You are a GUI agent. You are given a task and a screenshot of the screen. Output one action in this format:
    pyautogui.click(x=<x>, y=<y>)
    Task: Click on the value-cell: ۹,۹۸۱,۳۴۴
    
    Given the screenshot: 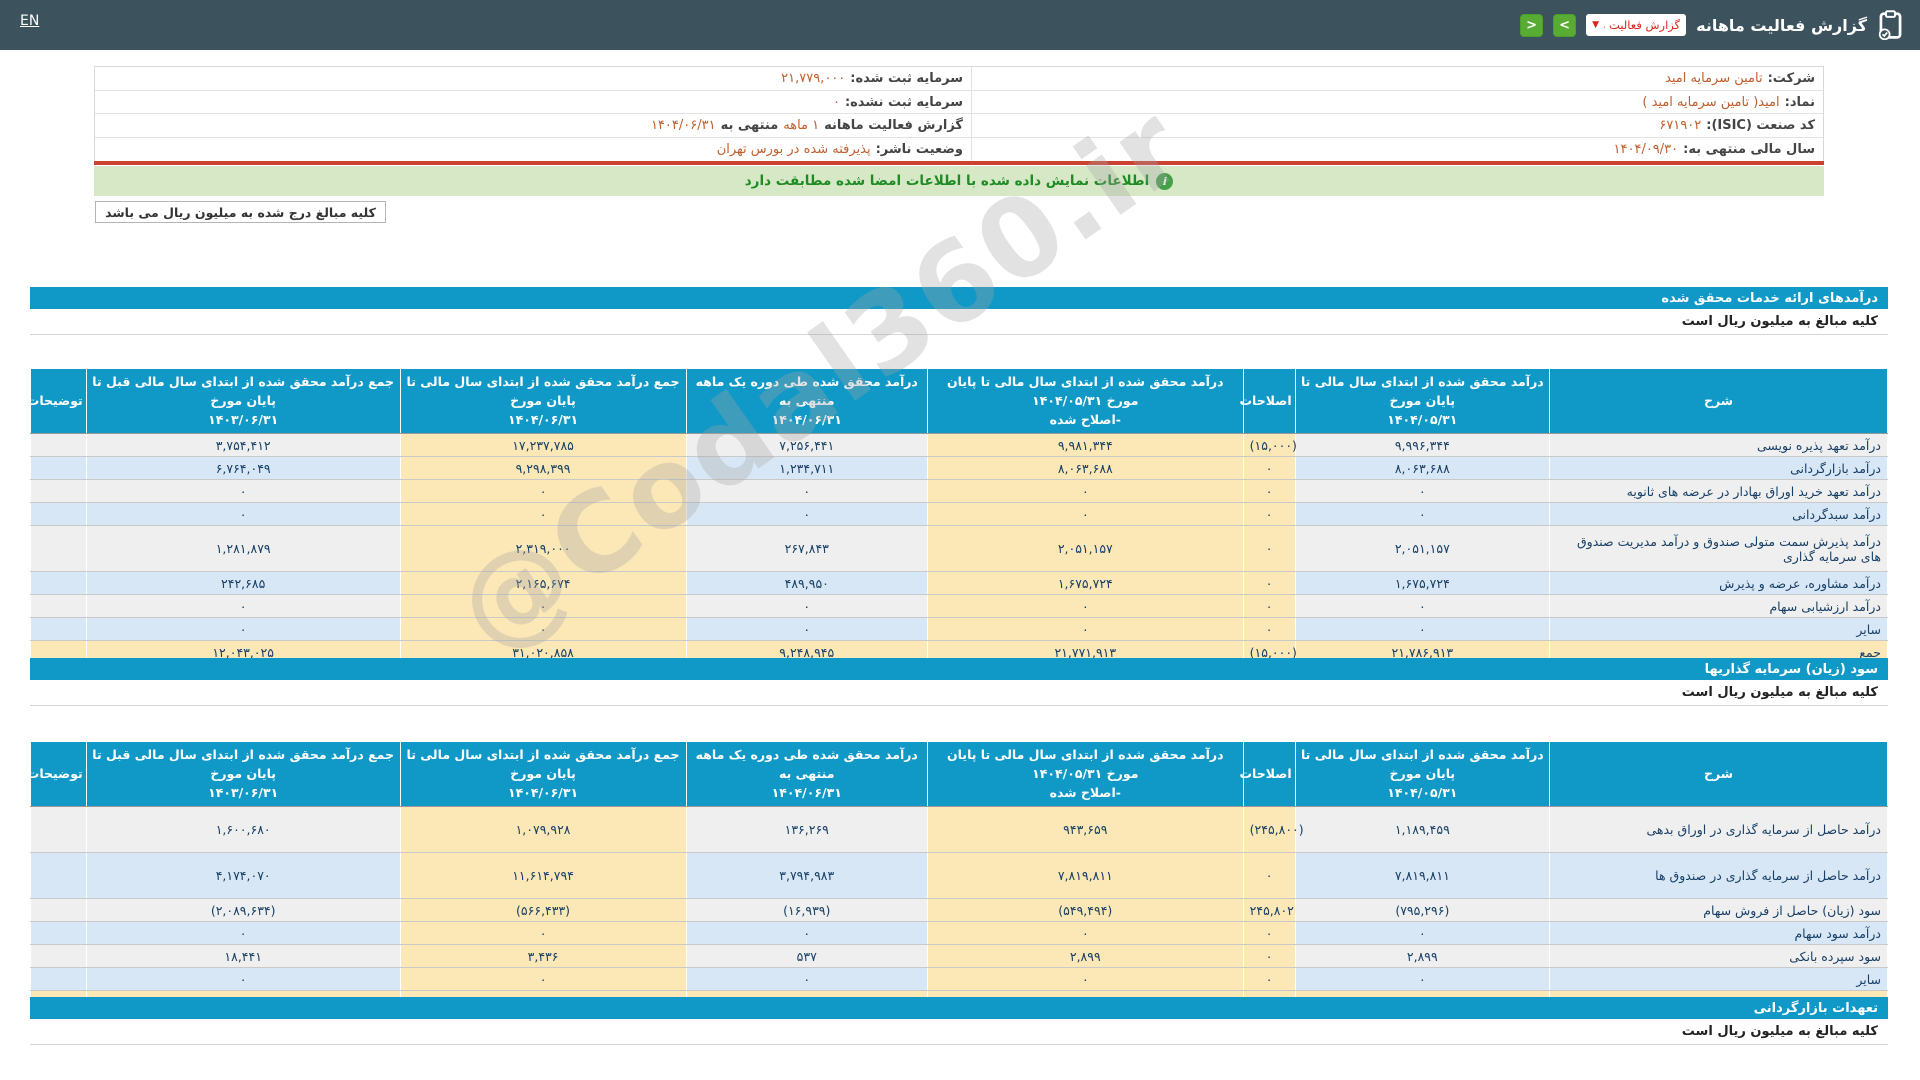 What is the action you would take?
    pyautogui.click(x=1085, y=445)
    